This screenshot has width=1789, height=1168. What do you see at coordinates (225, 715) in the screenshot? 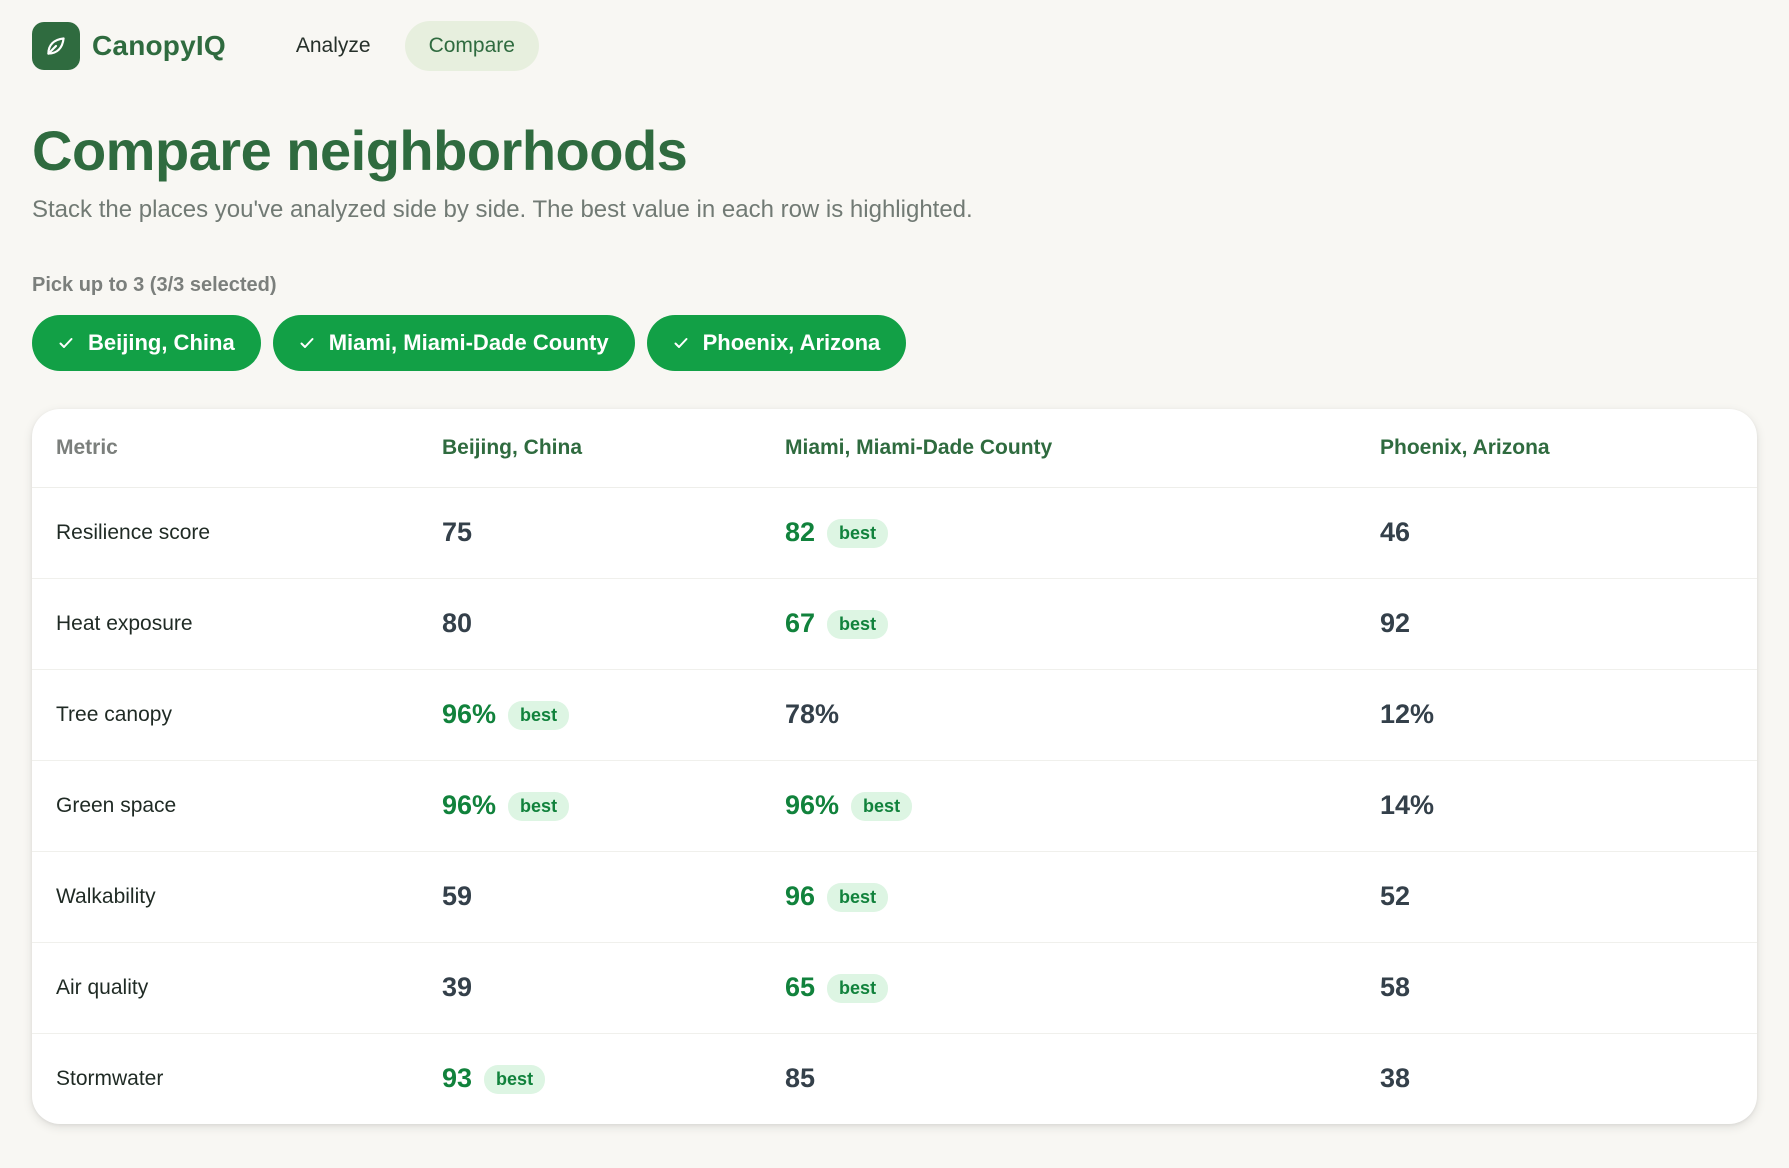
I see `metric-cell: Tree canopy` at bounding box center [225, 715].